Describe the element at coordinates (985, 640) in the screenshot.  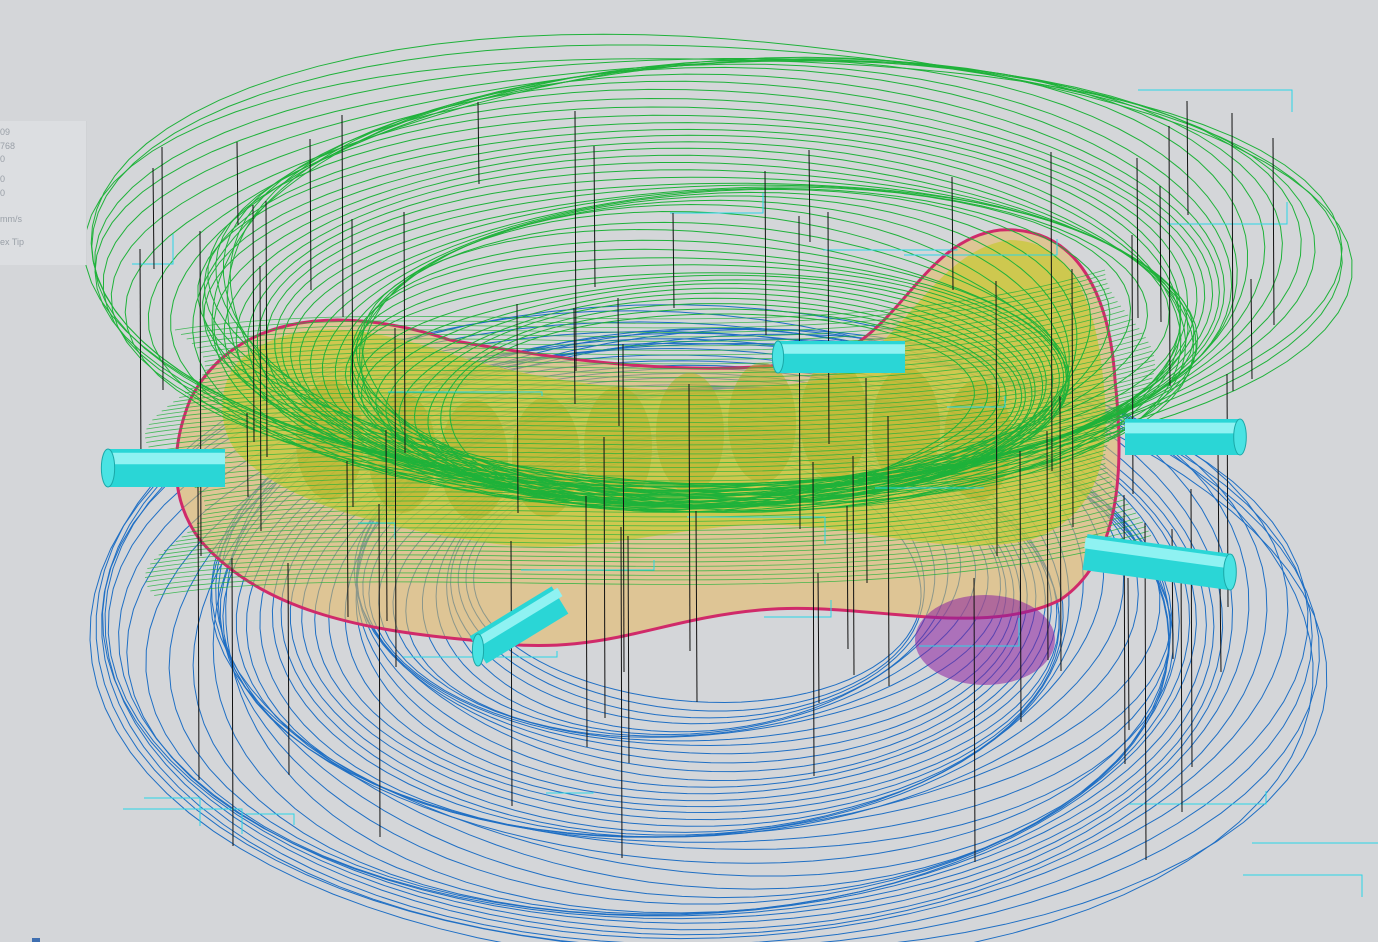
I see `undercut-region` at that location.